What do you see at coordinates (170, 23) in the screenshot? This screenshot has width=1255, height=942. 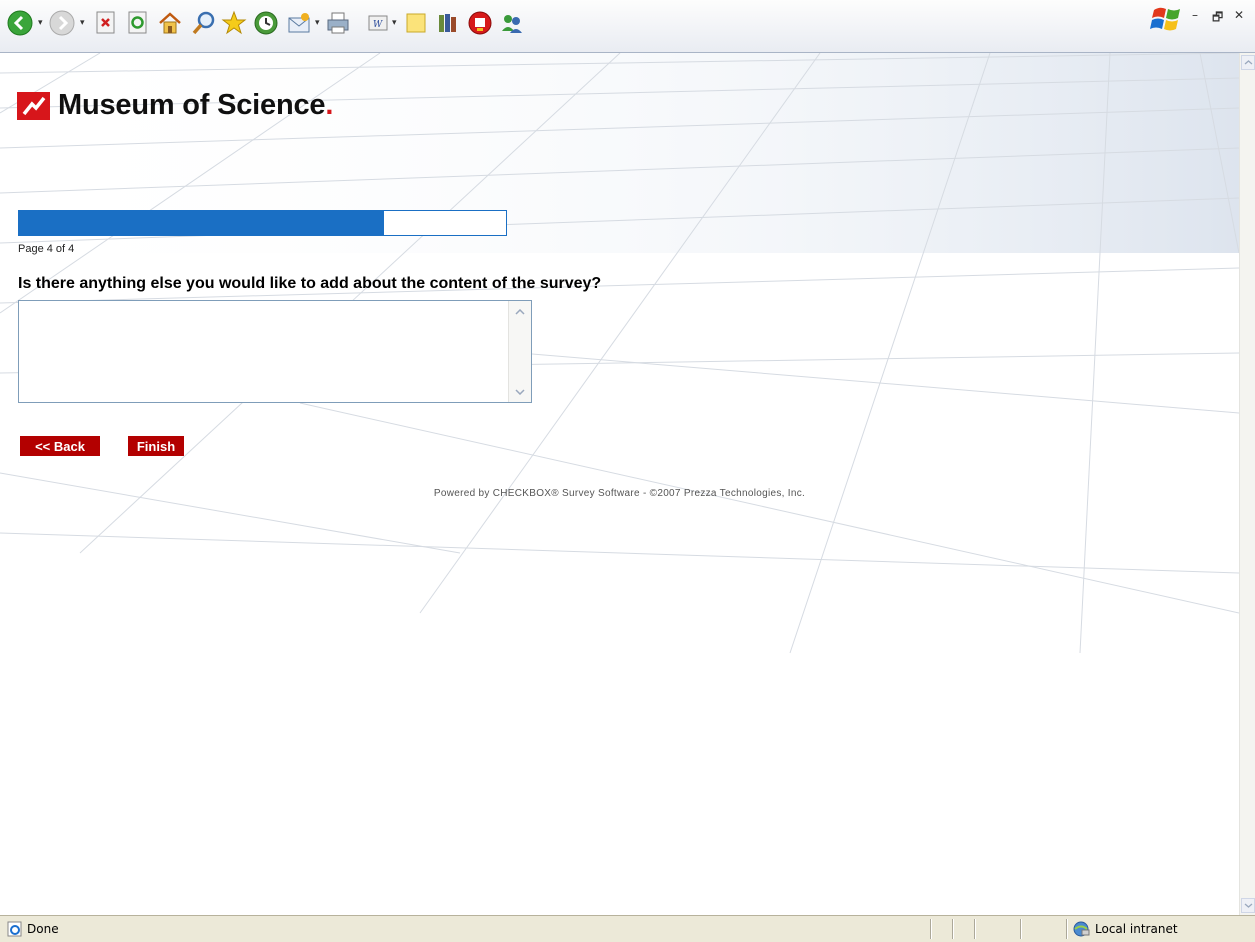 I see `home-icon` at bounding box center [170, 23].